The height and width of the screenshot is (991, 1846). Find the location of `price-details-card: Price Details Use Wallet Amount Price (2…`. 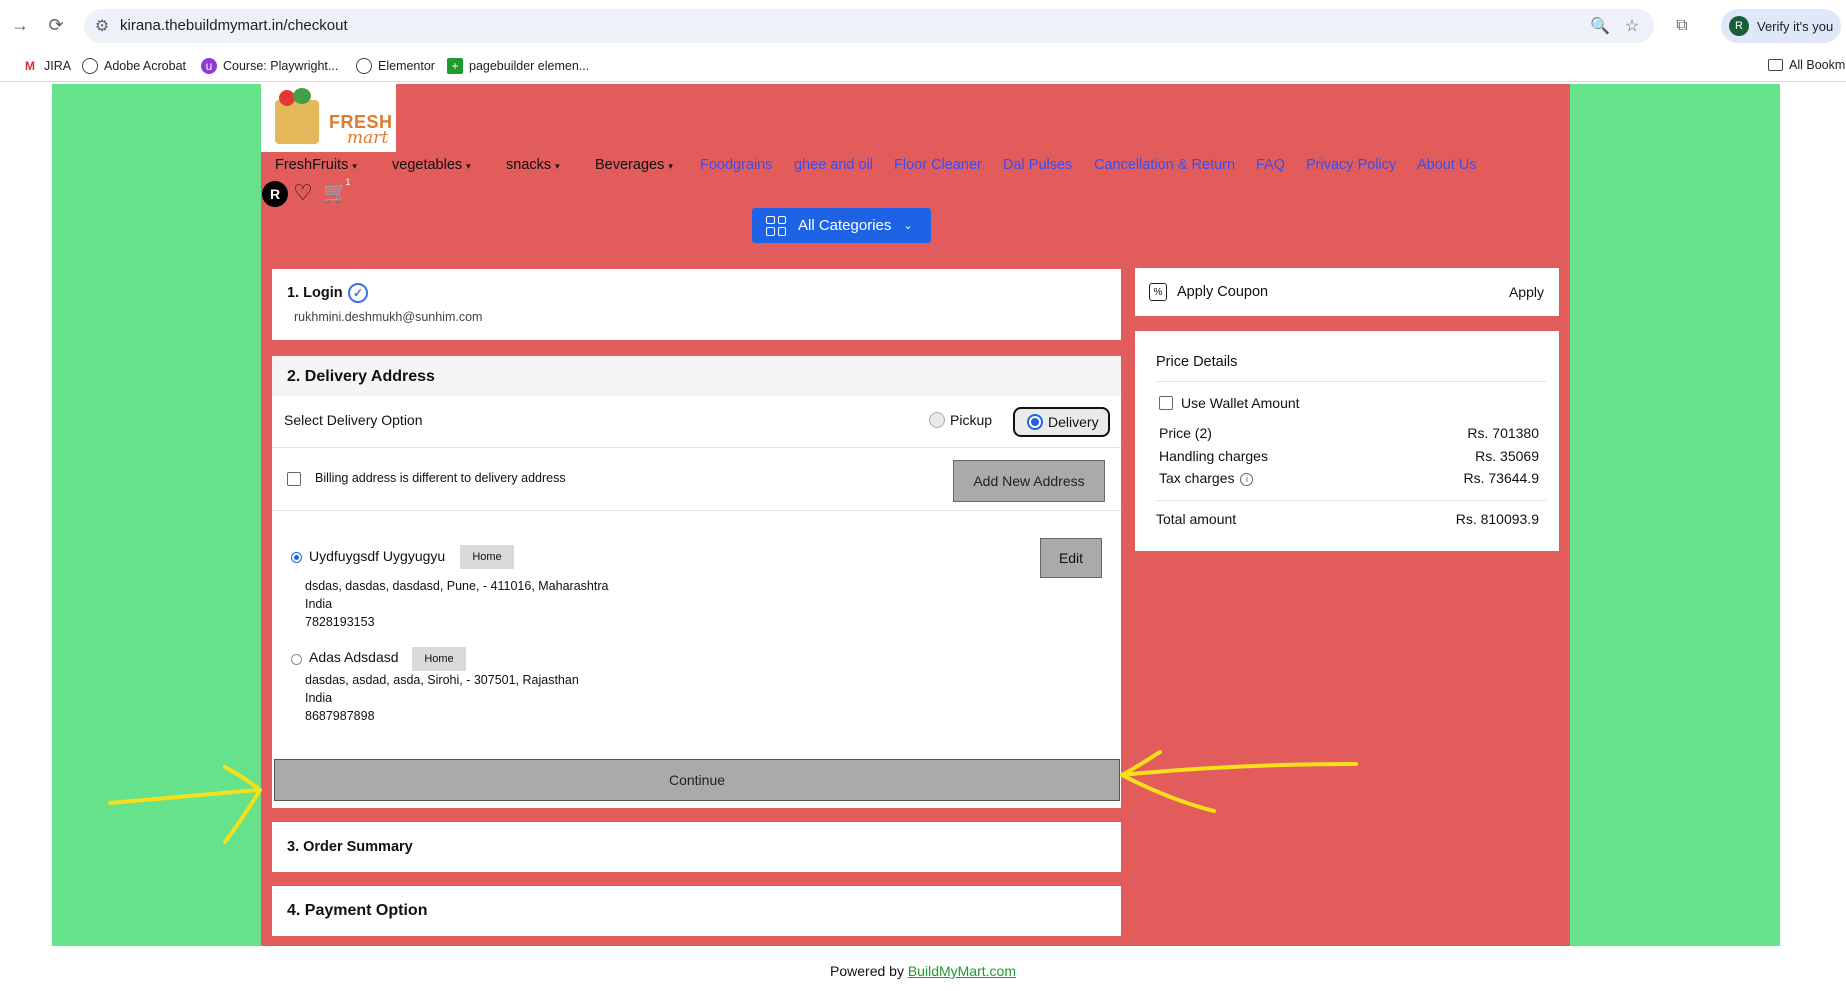

price-details-card: Price Details Use Wallet Amount Price (2… is located at coordinates (1347, 441).